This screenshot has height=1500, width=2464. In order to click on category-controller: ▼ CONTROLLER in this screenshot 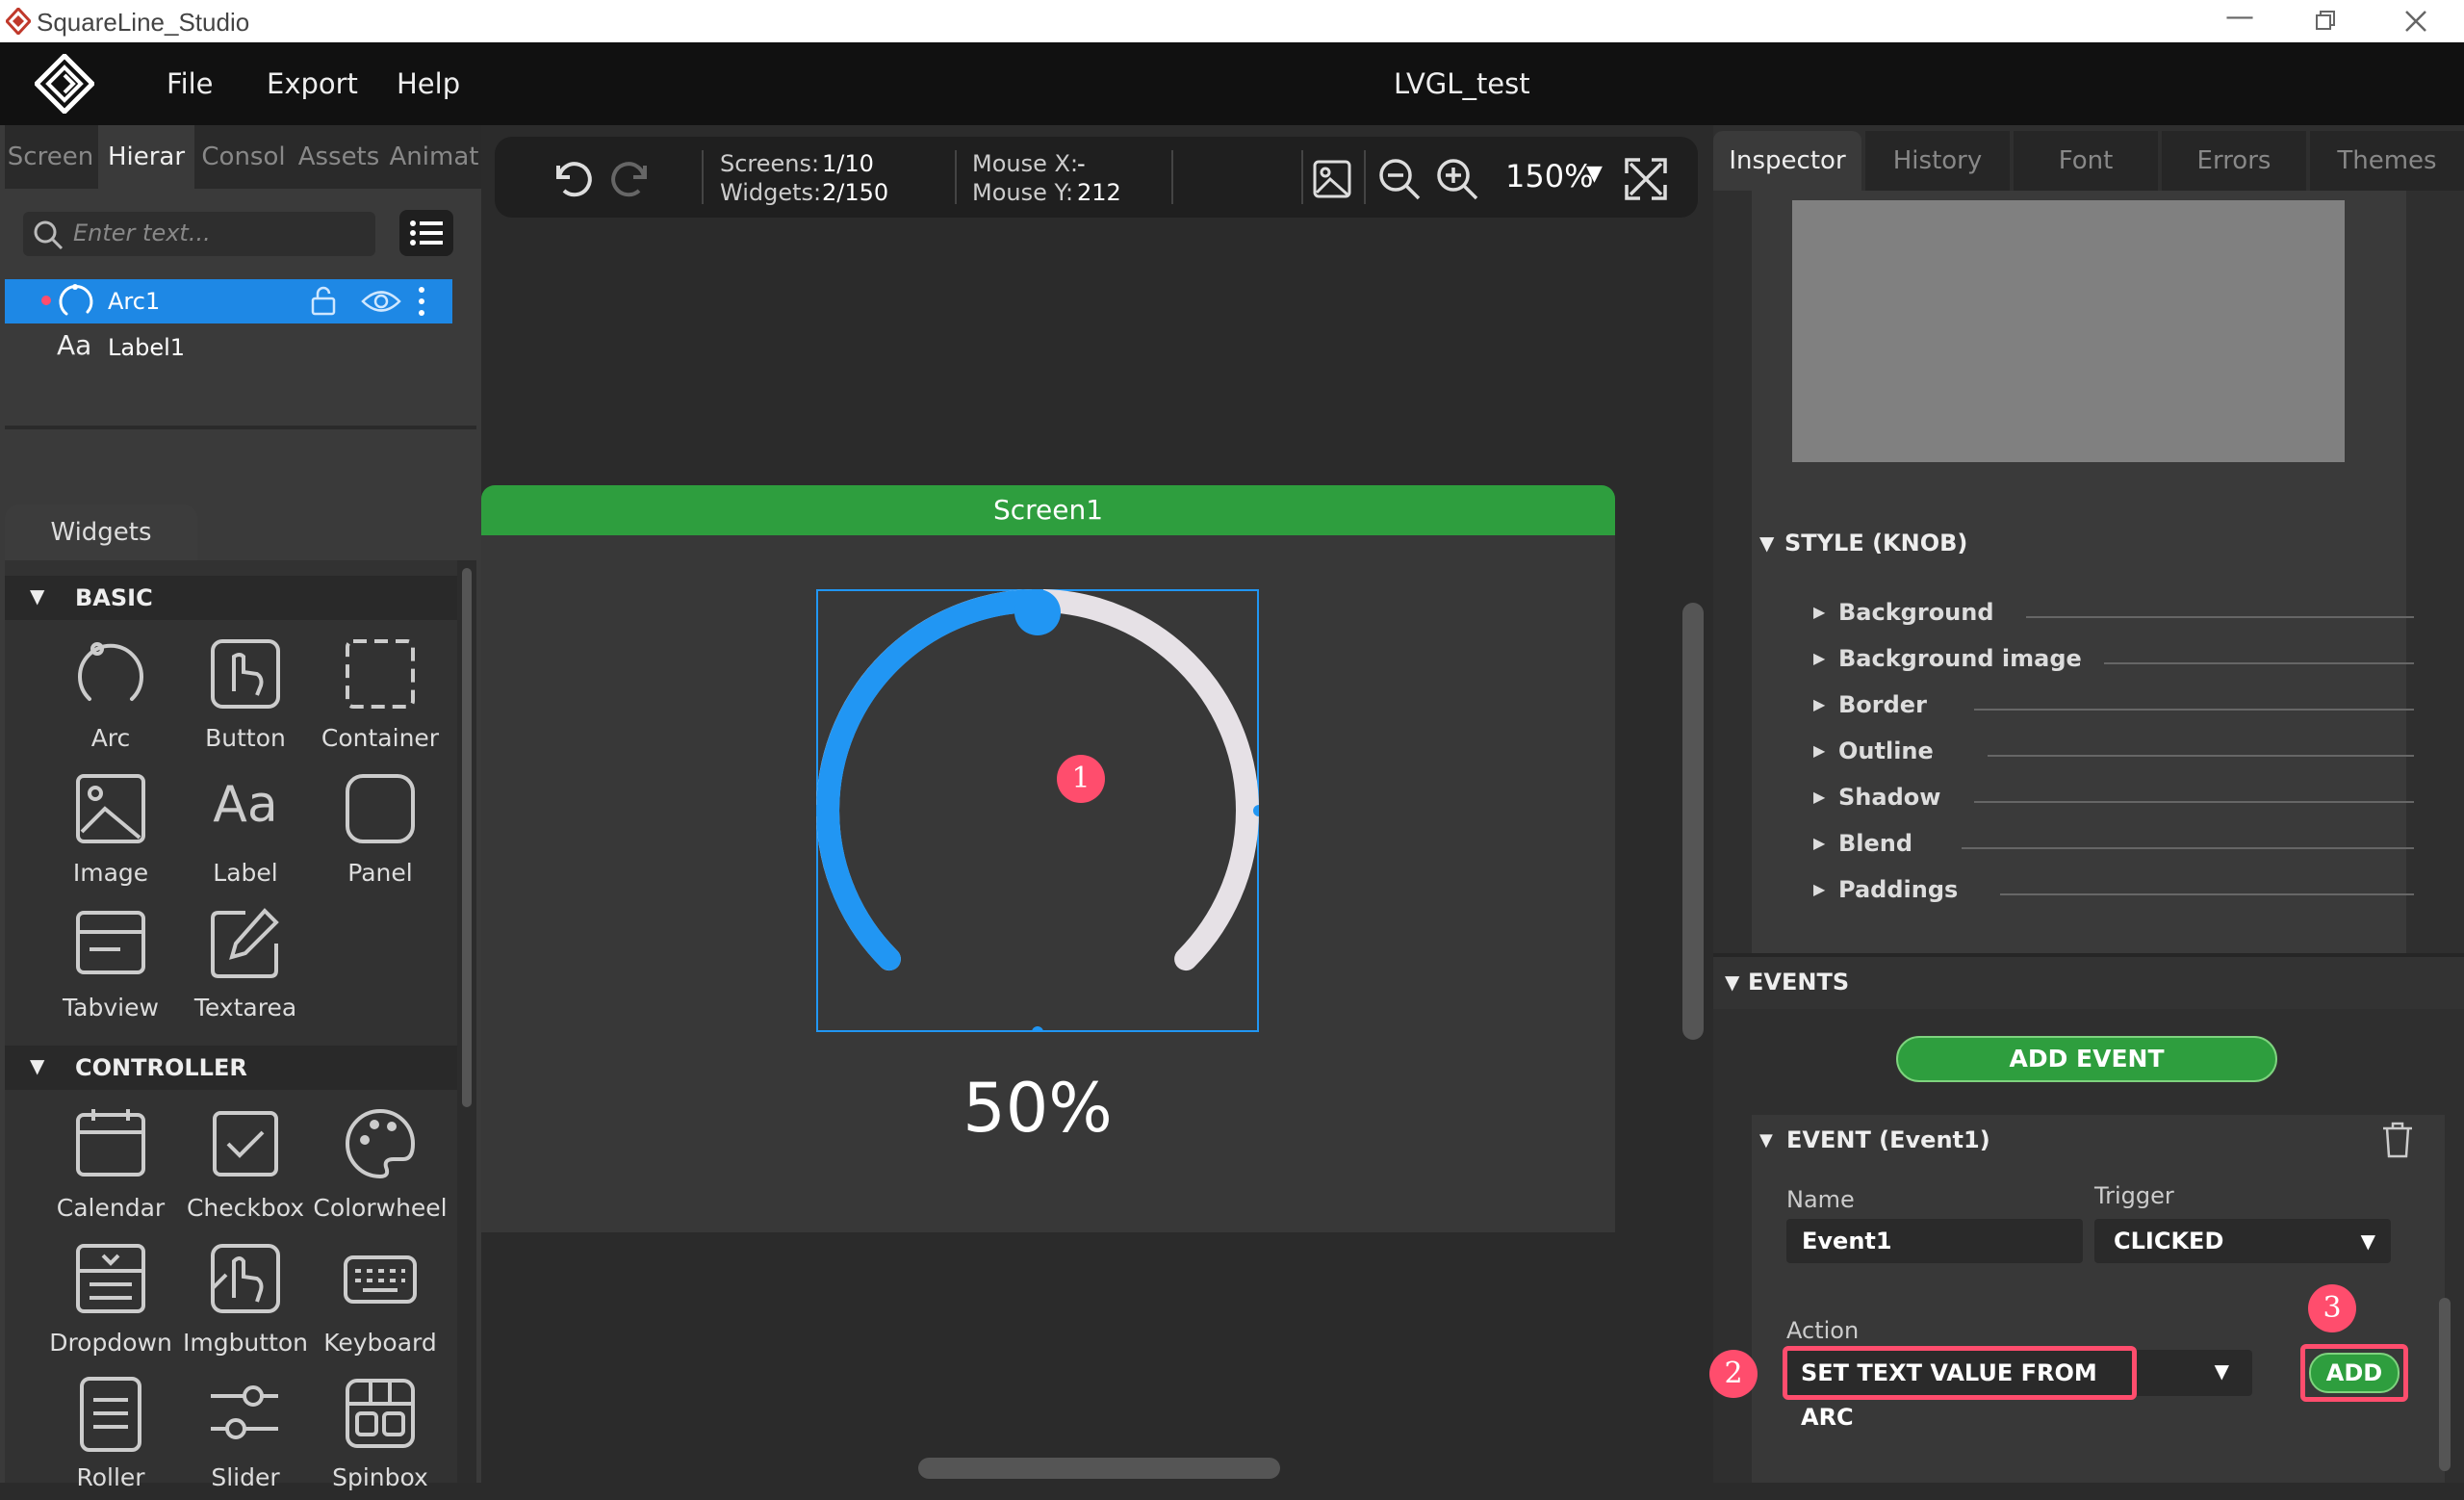, I will do `click(231, 1068)`.